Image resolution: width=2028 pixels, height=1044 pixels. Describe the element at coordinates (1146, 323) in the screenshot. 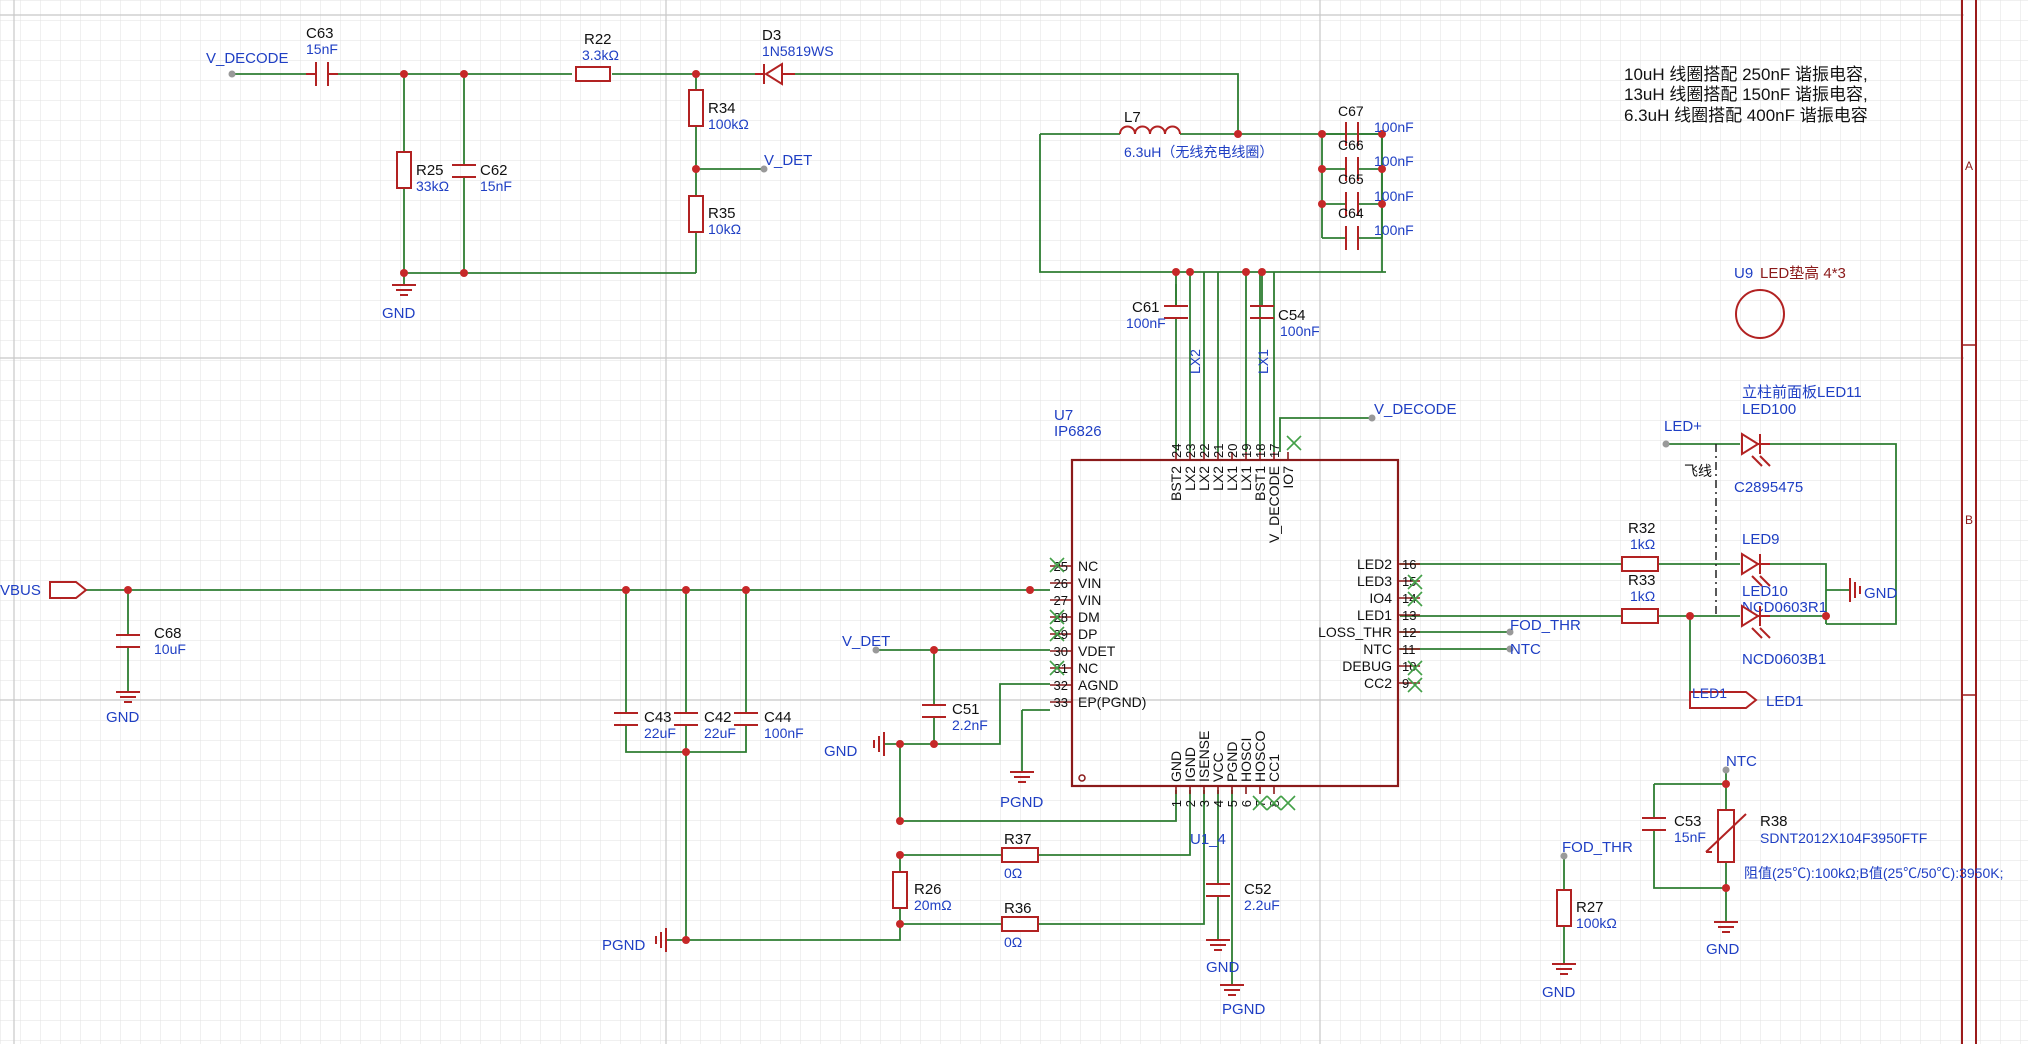

I see `c61-value: 100nF` at that location.